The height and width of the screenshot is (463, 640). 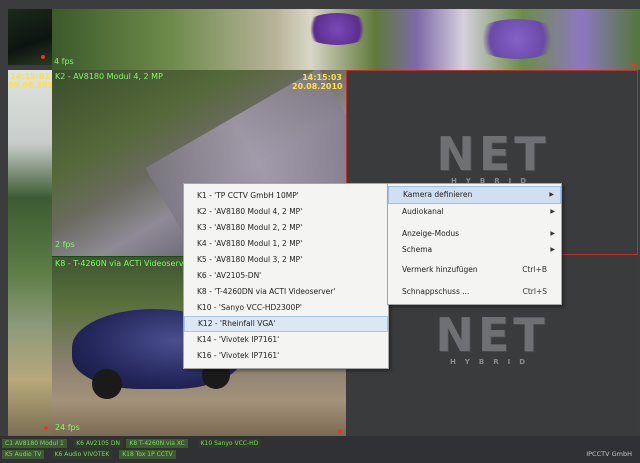 What do you see at coordinates (64, 61) in the screenshot?
I see `camera-fps-label: 4 fps` at bounding box center [64, 61].